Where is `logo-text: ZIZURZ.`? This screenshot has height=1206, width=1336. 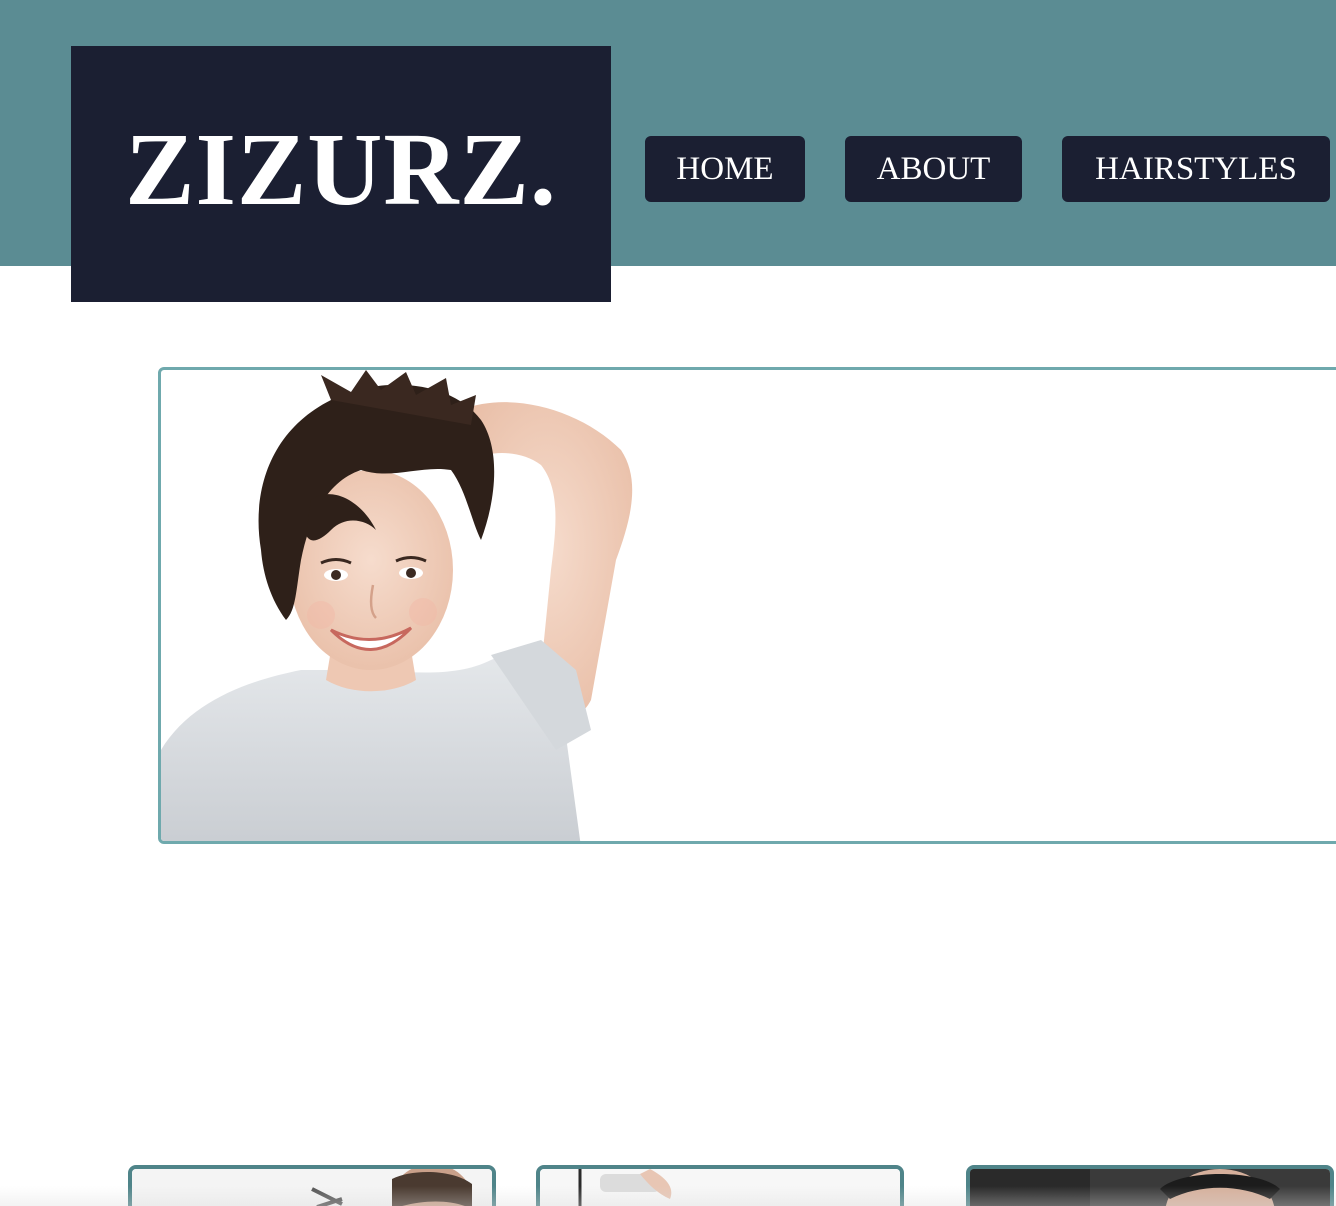 logo-text: ZIZURZ. is located at coordinates (341, 169).